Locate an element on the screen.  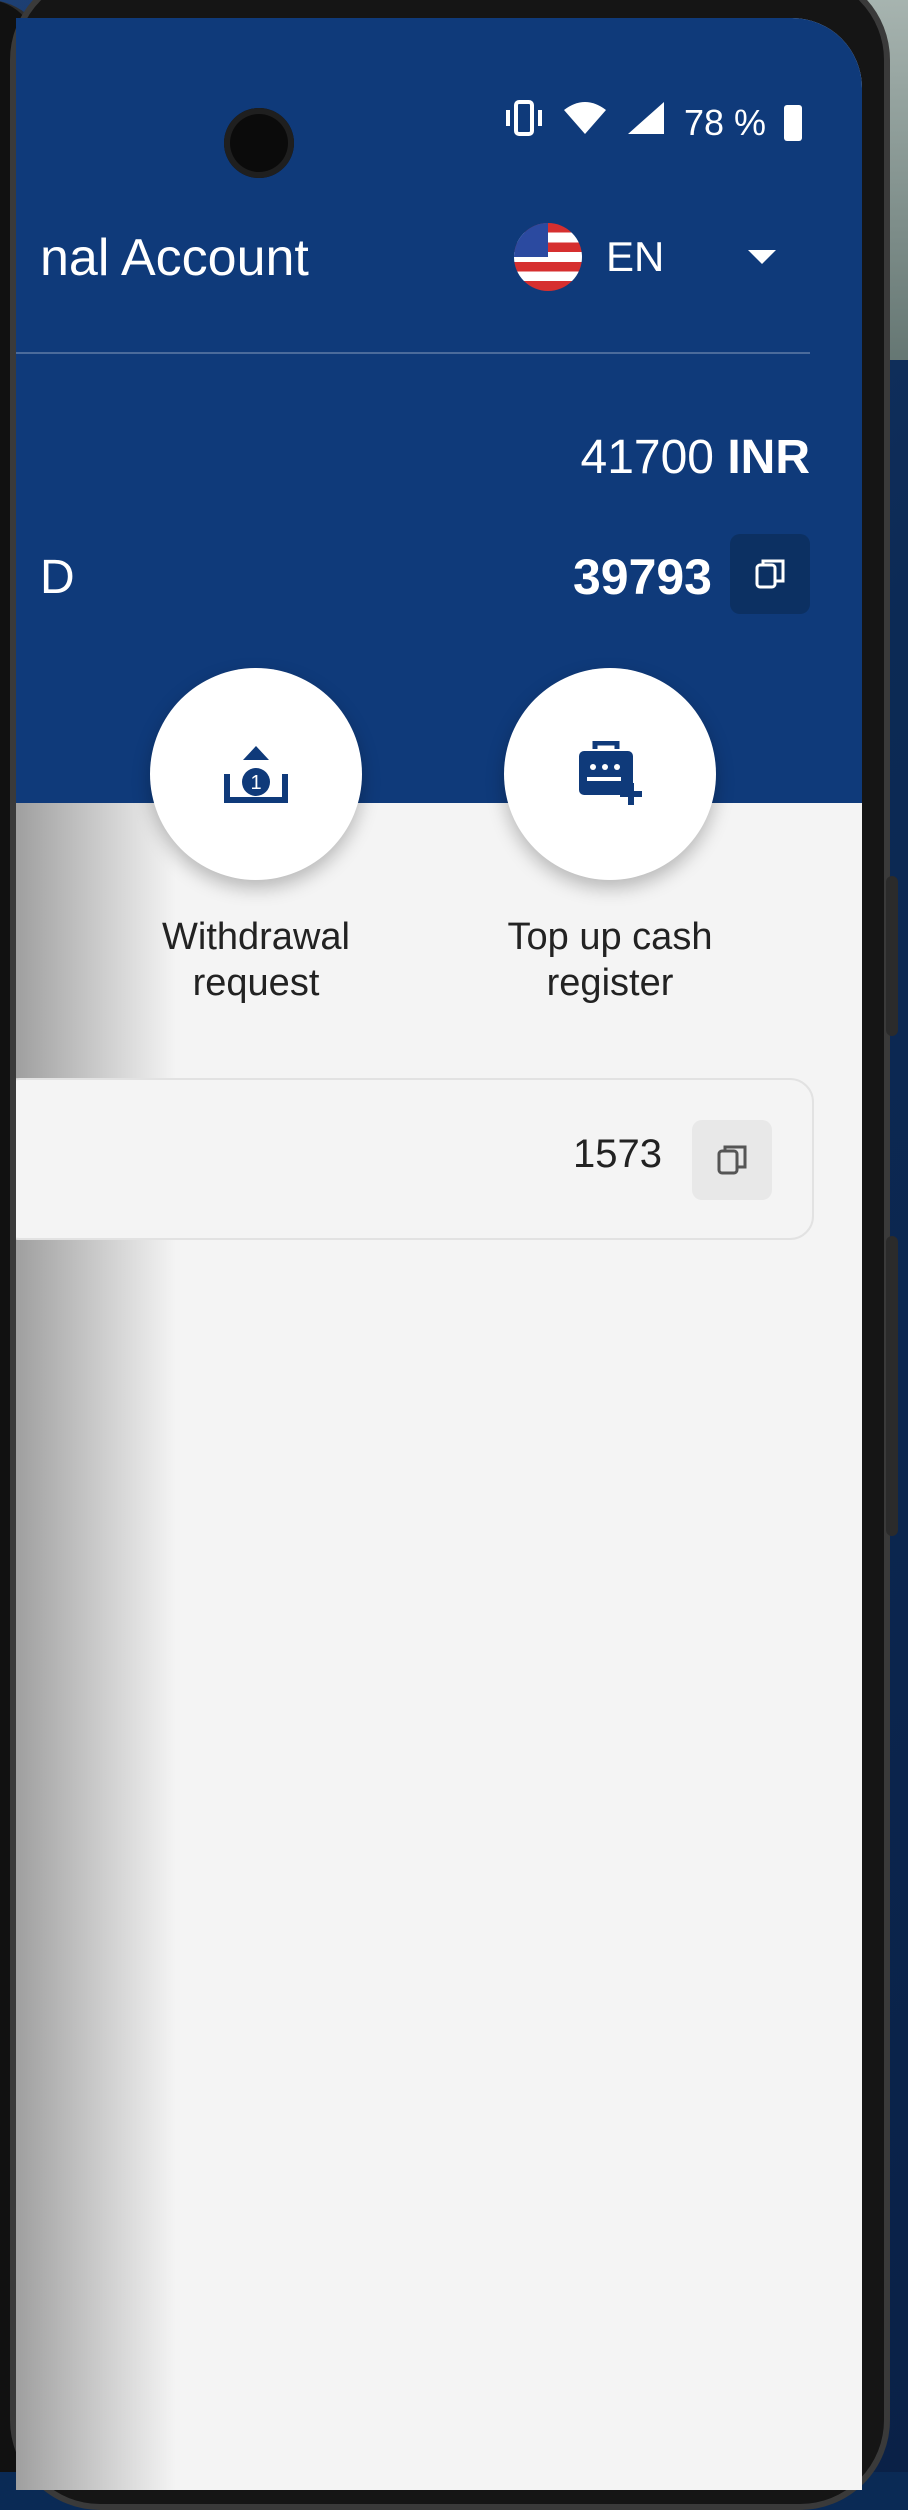
withdrawal-request-action: 1 Withdrawal request is located at coordinates (256, 837).